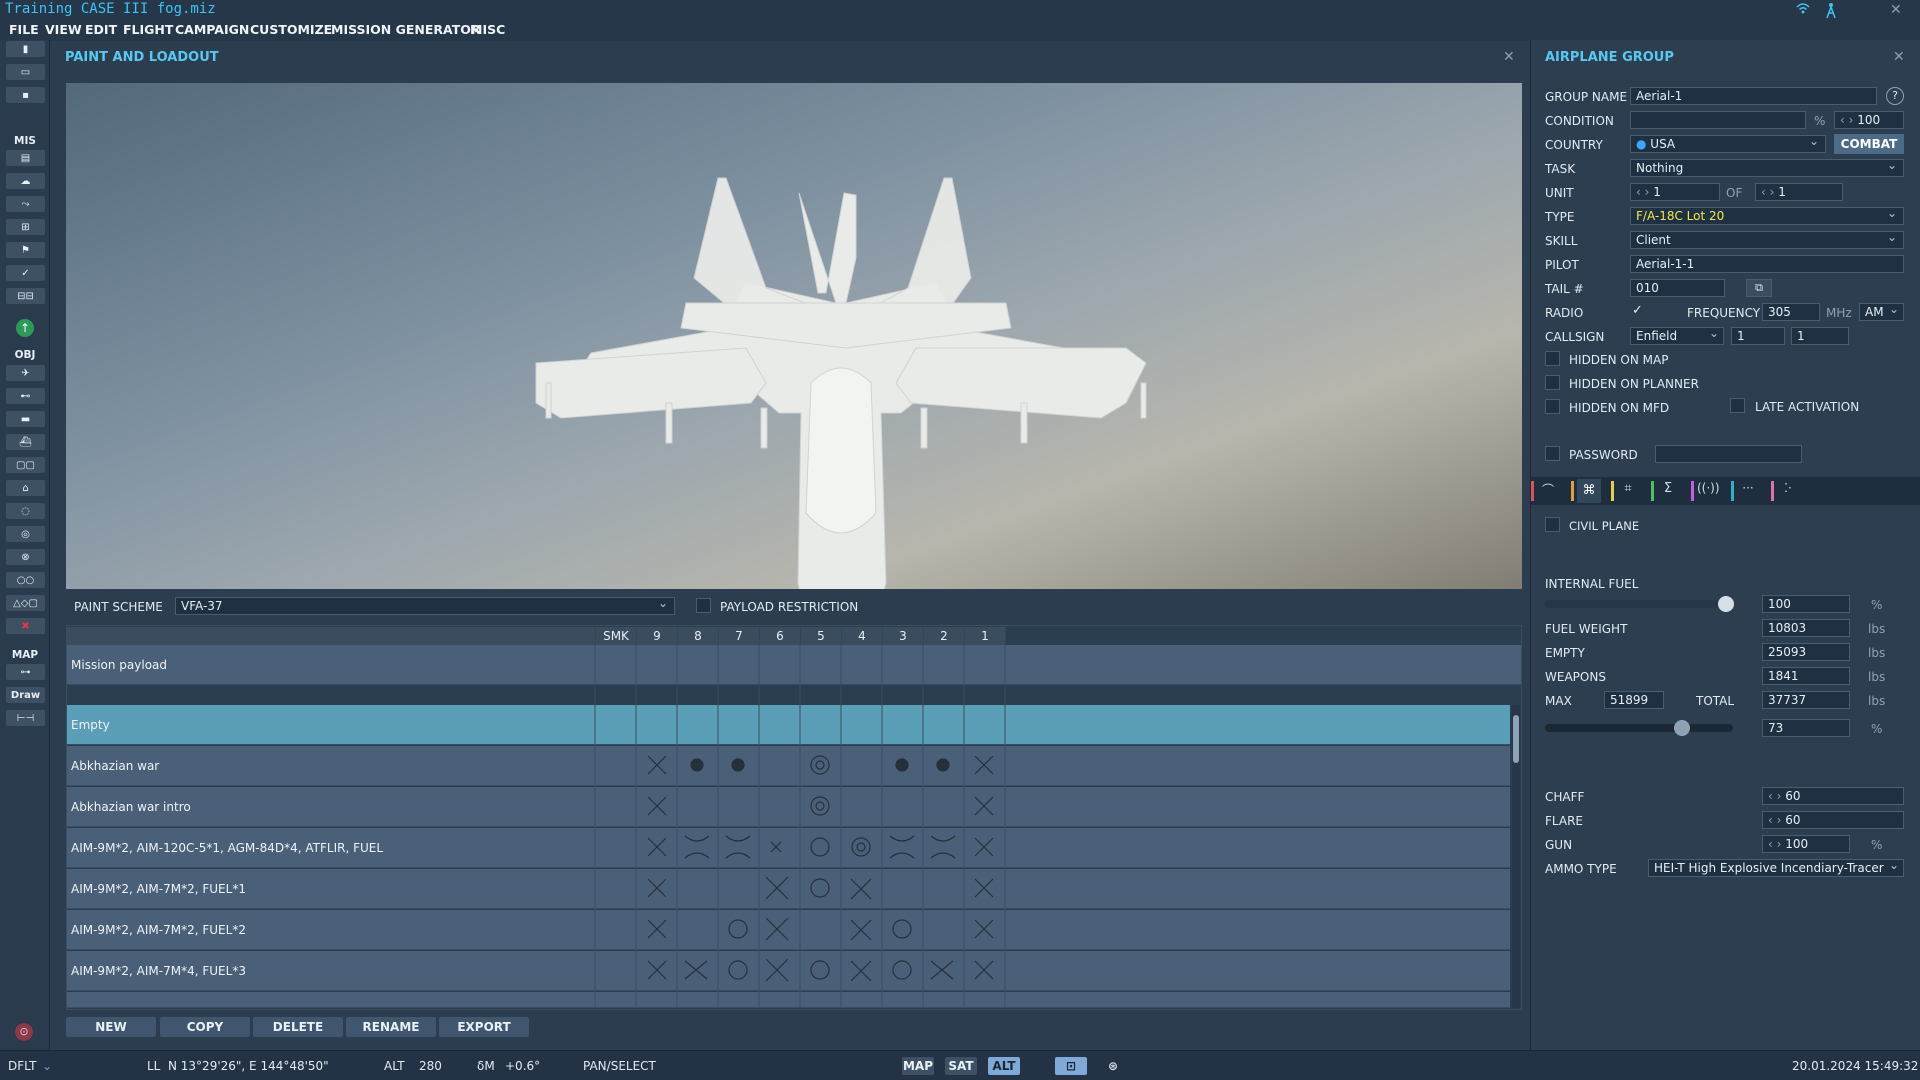 Image resolution: width=1920 pixels, height=1080 pixels. I want to click on rename-button: RENAME, so click(391, 1027).